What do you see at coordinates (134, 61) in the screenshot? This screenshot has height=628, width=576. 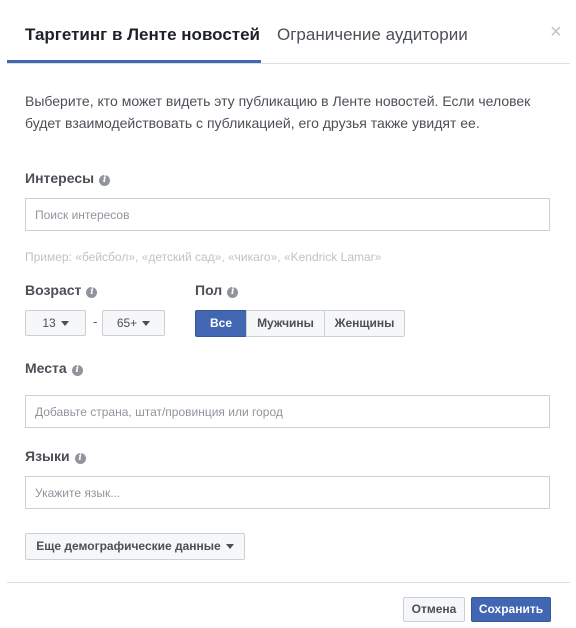 I see `active-tab-indicator` at bounding box center [134, 61].